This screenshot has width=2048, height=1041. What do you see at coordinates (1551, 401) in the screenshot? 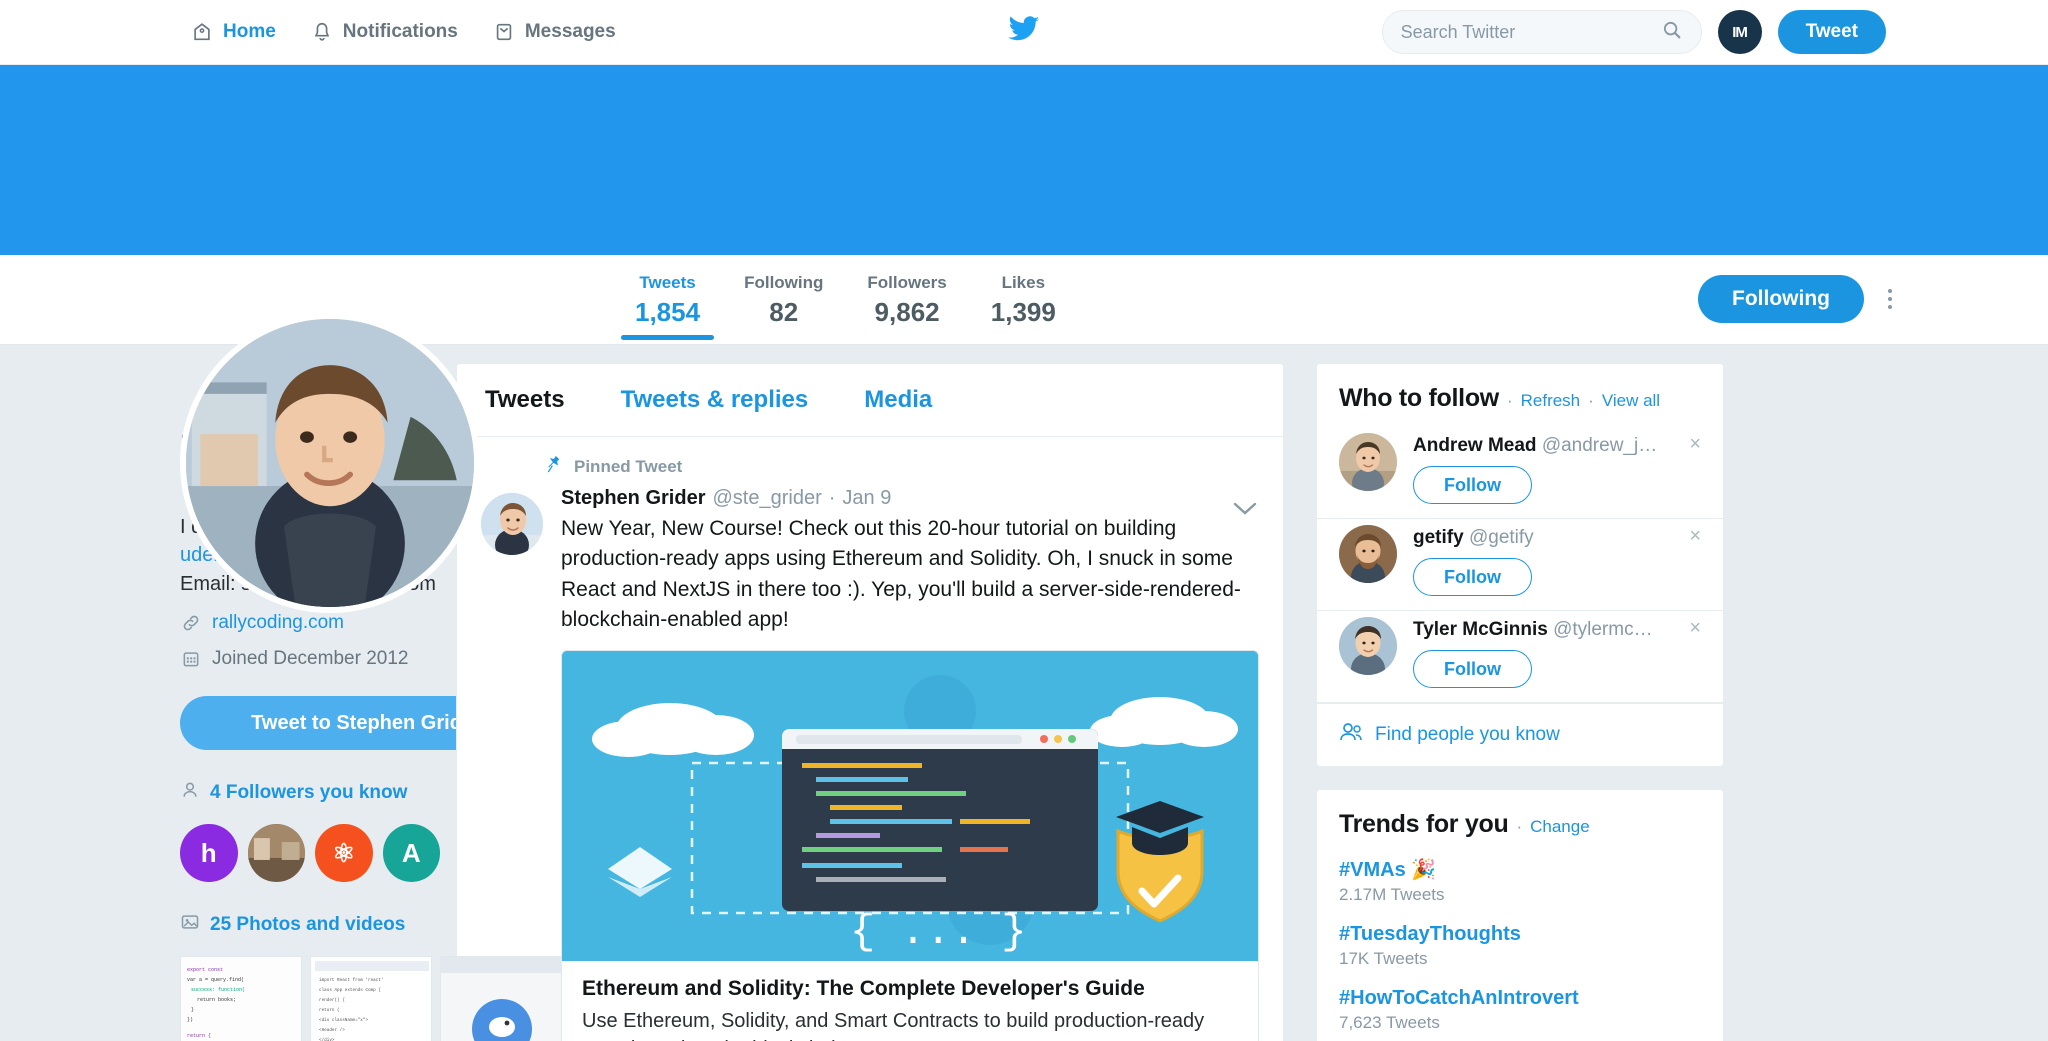
I see `who-to-follow-refresh: Refresh` at bounding box center [1551, 401].